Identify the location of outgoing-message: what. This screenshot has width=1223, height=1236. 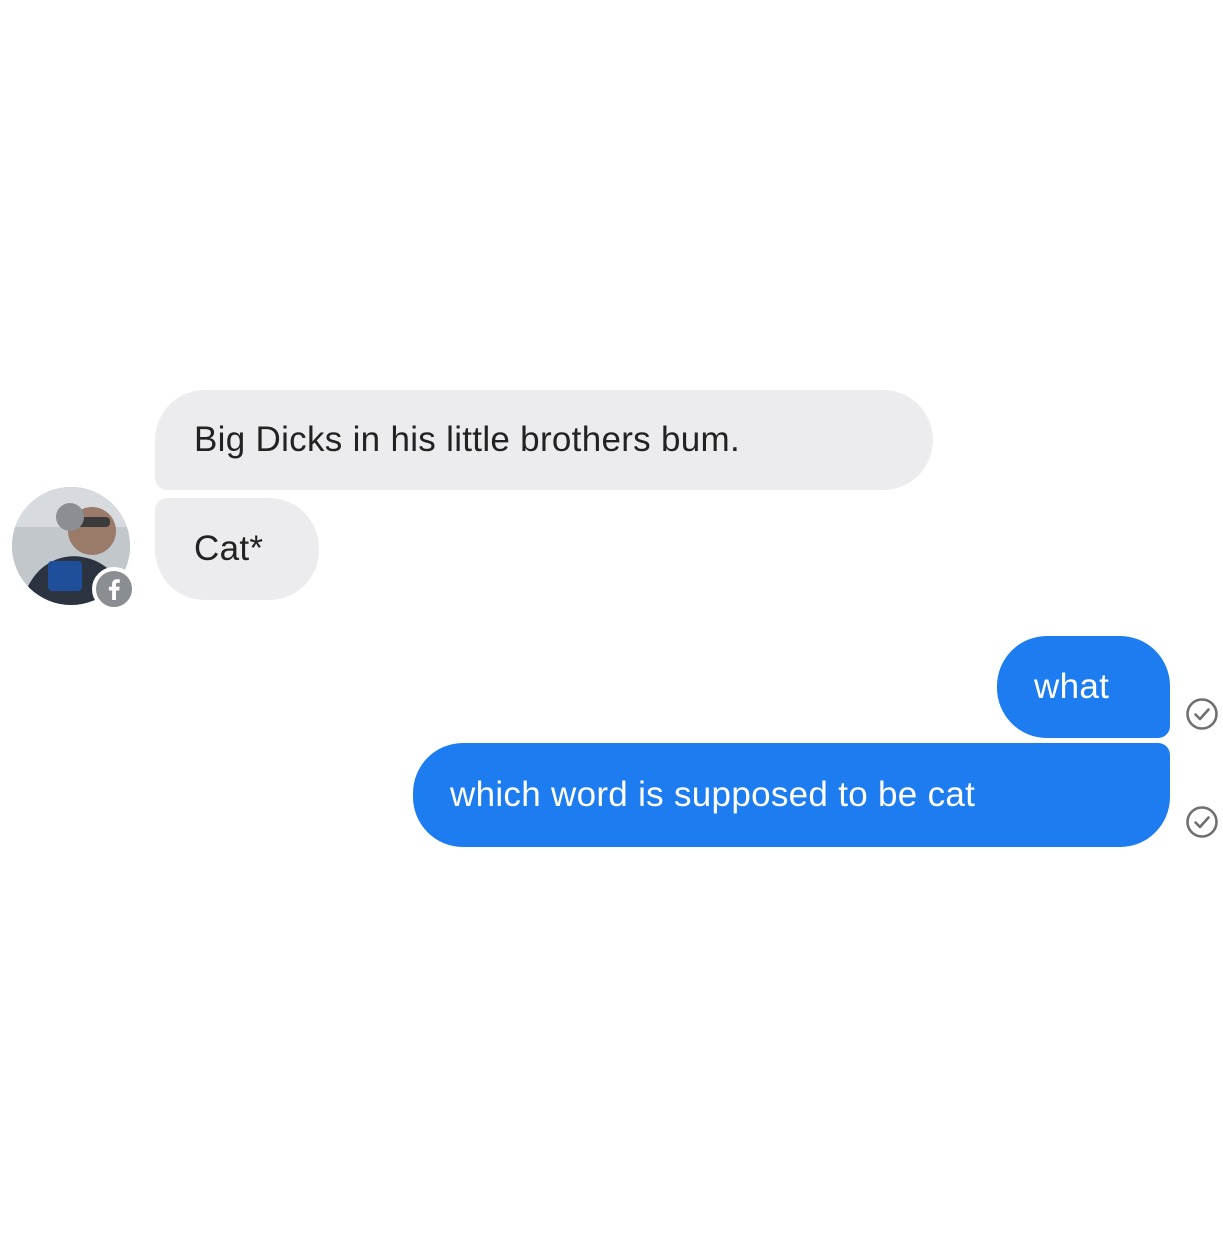
(1083, 687).